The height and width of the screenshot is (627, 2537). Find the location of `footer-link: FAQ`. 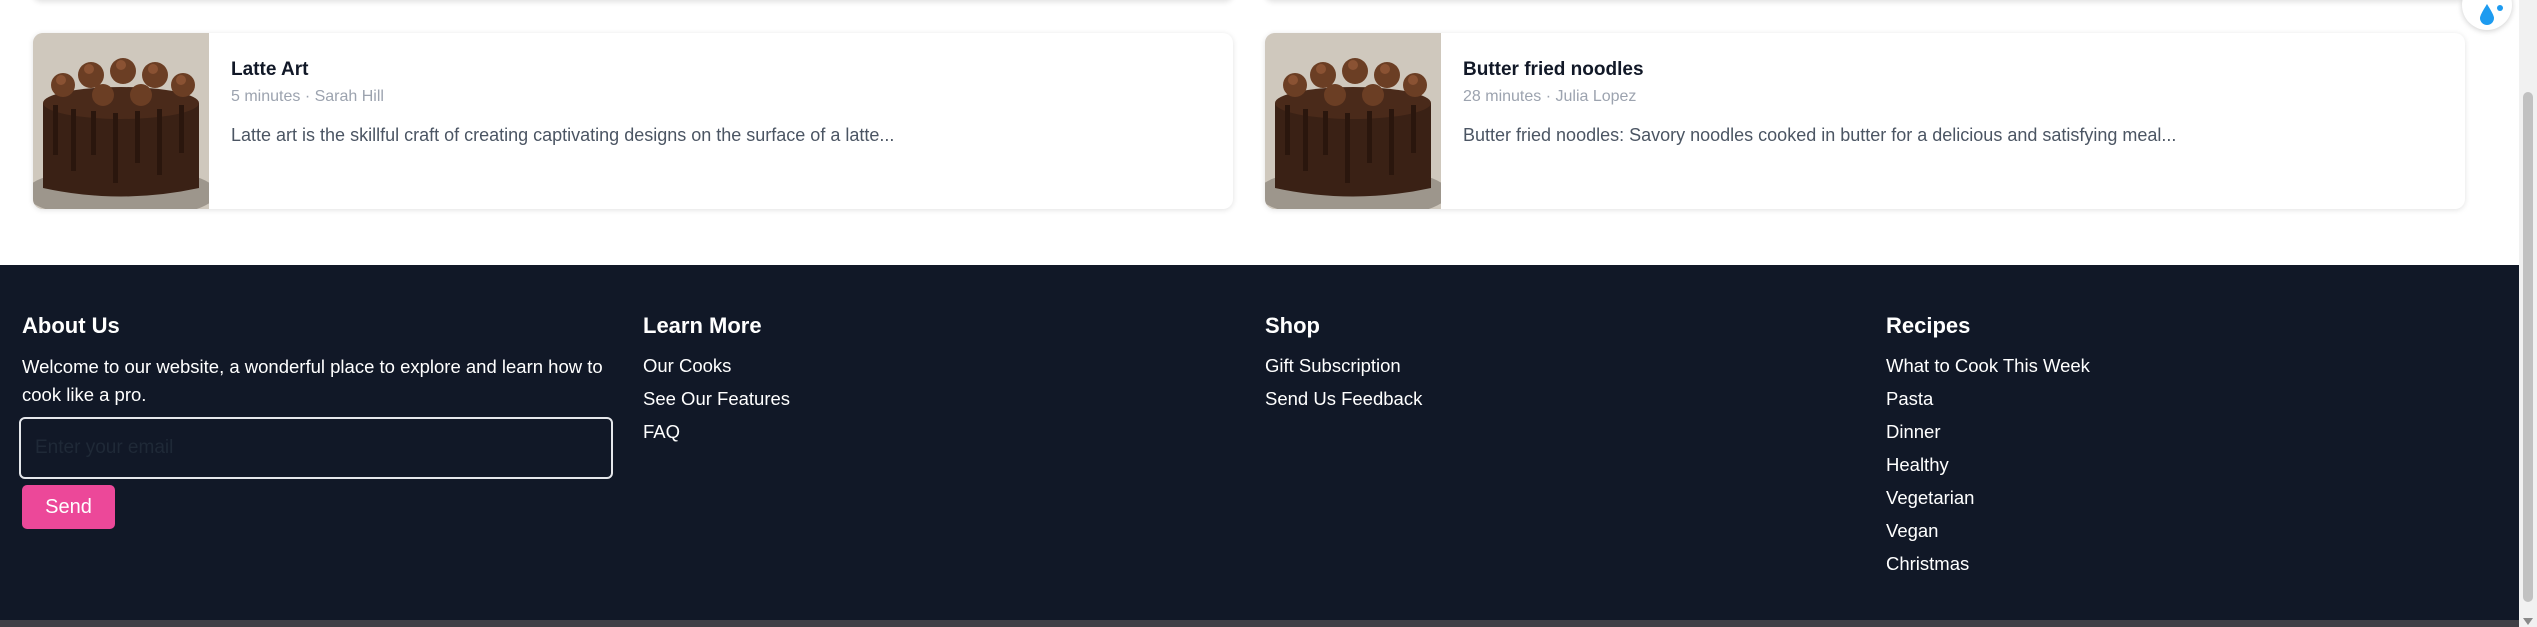

footer-link: FAQ is located at coordinates (716, 434).